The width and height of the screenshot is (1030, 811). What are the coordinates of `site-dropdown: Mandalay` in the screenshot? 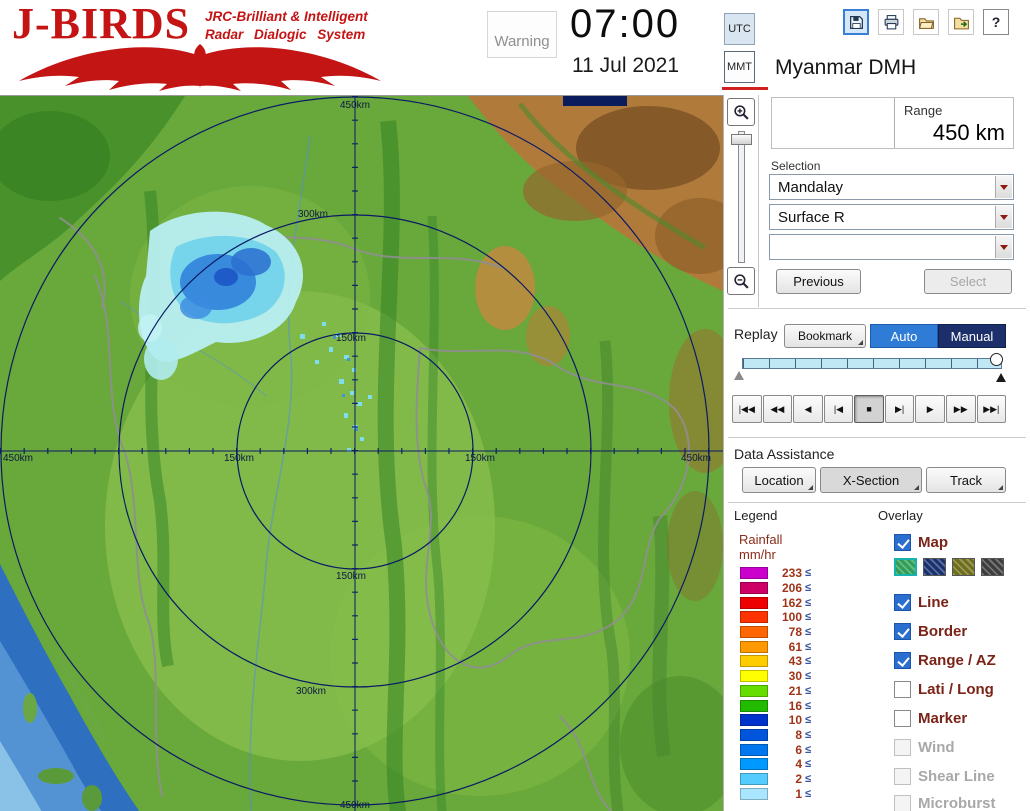 It's located at (891, 187).